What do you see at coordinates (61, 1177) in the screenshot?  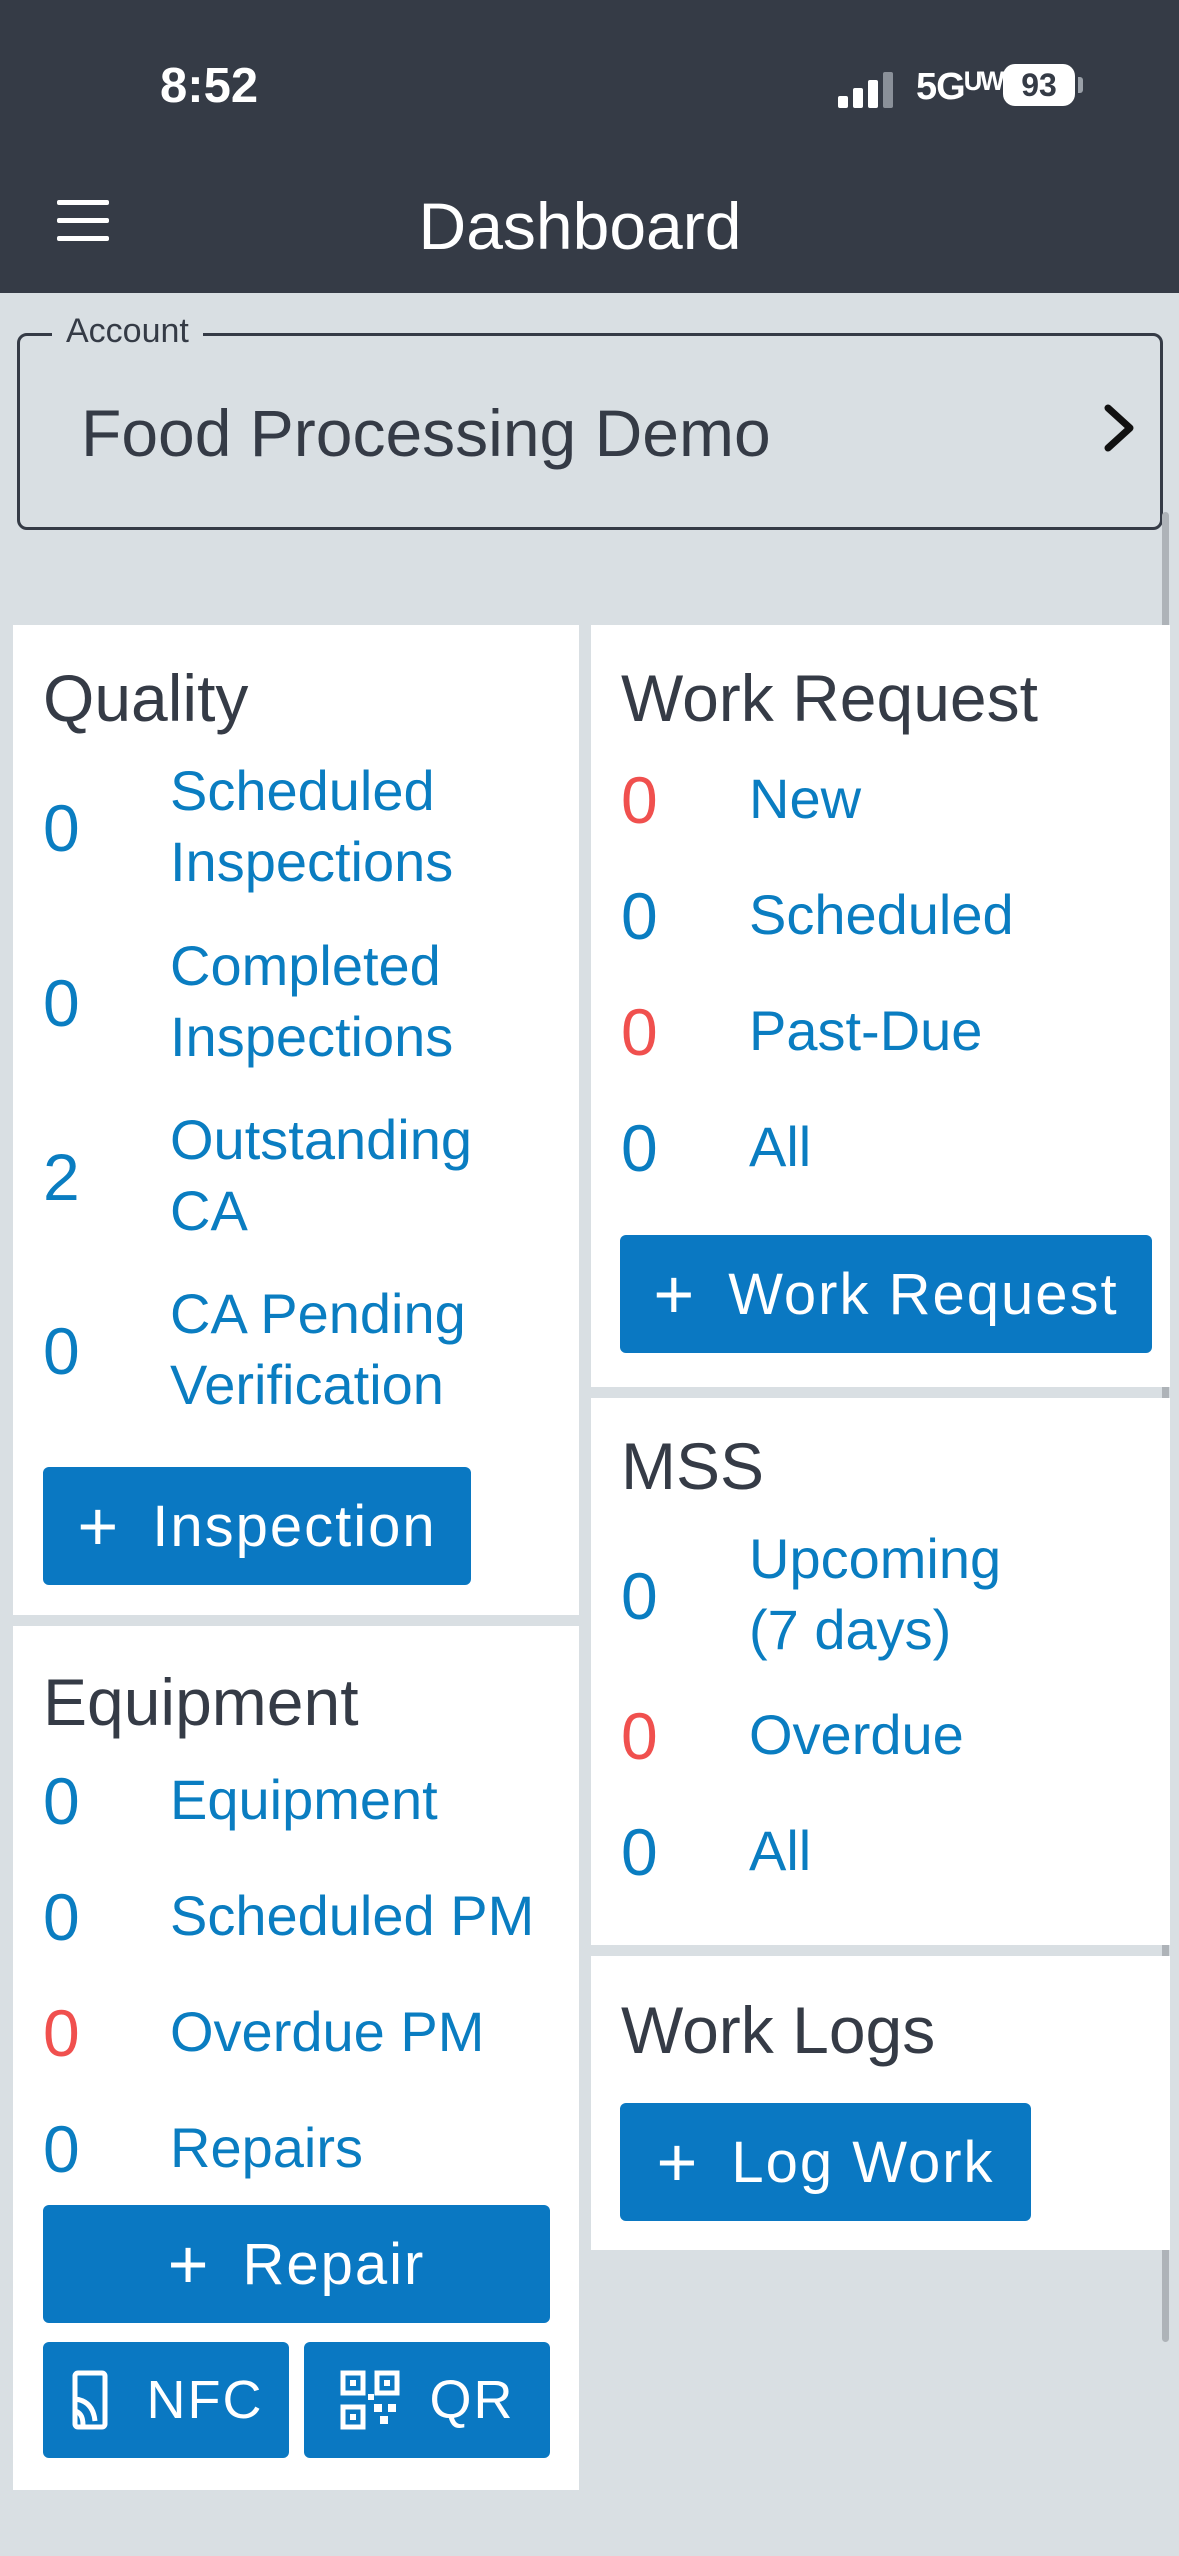 I see `stat-count: 2` at bounding box center [61, 1177].